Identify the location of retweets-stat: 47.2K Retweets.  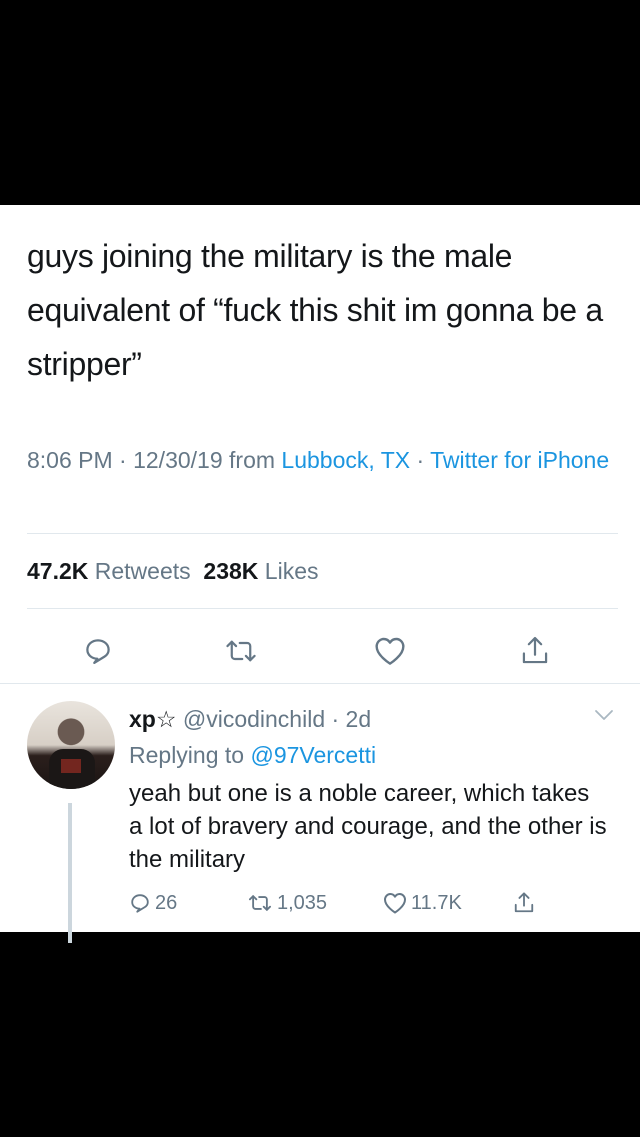
(109, 571).